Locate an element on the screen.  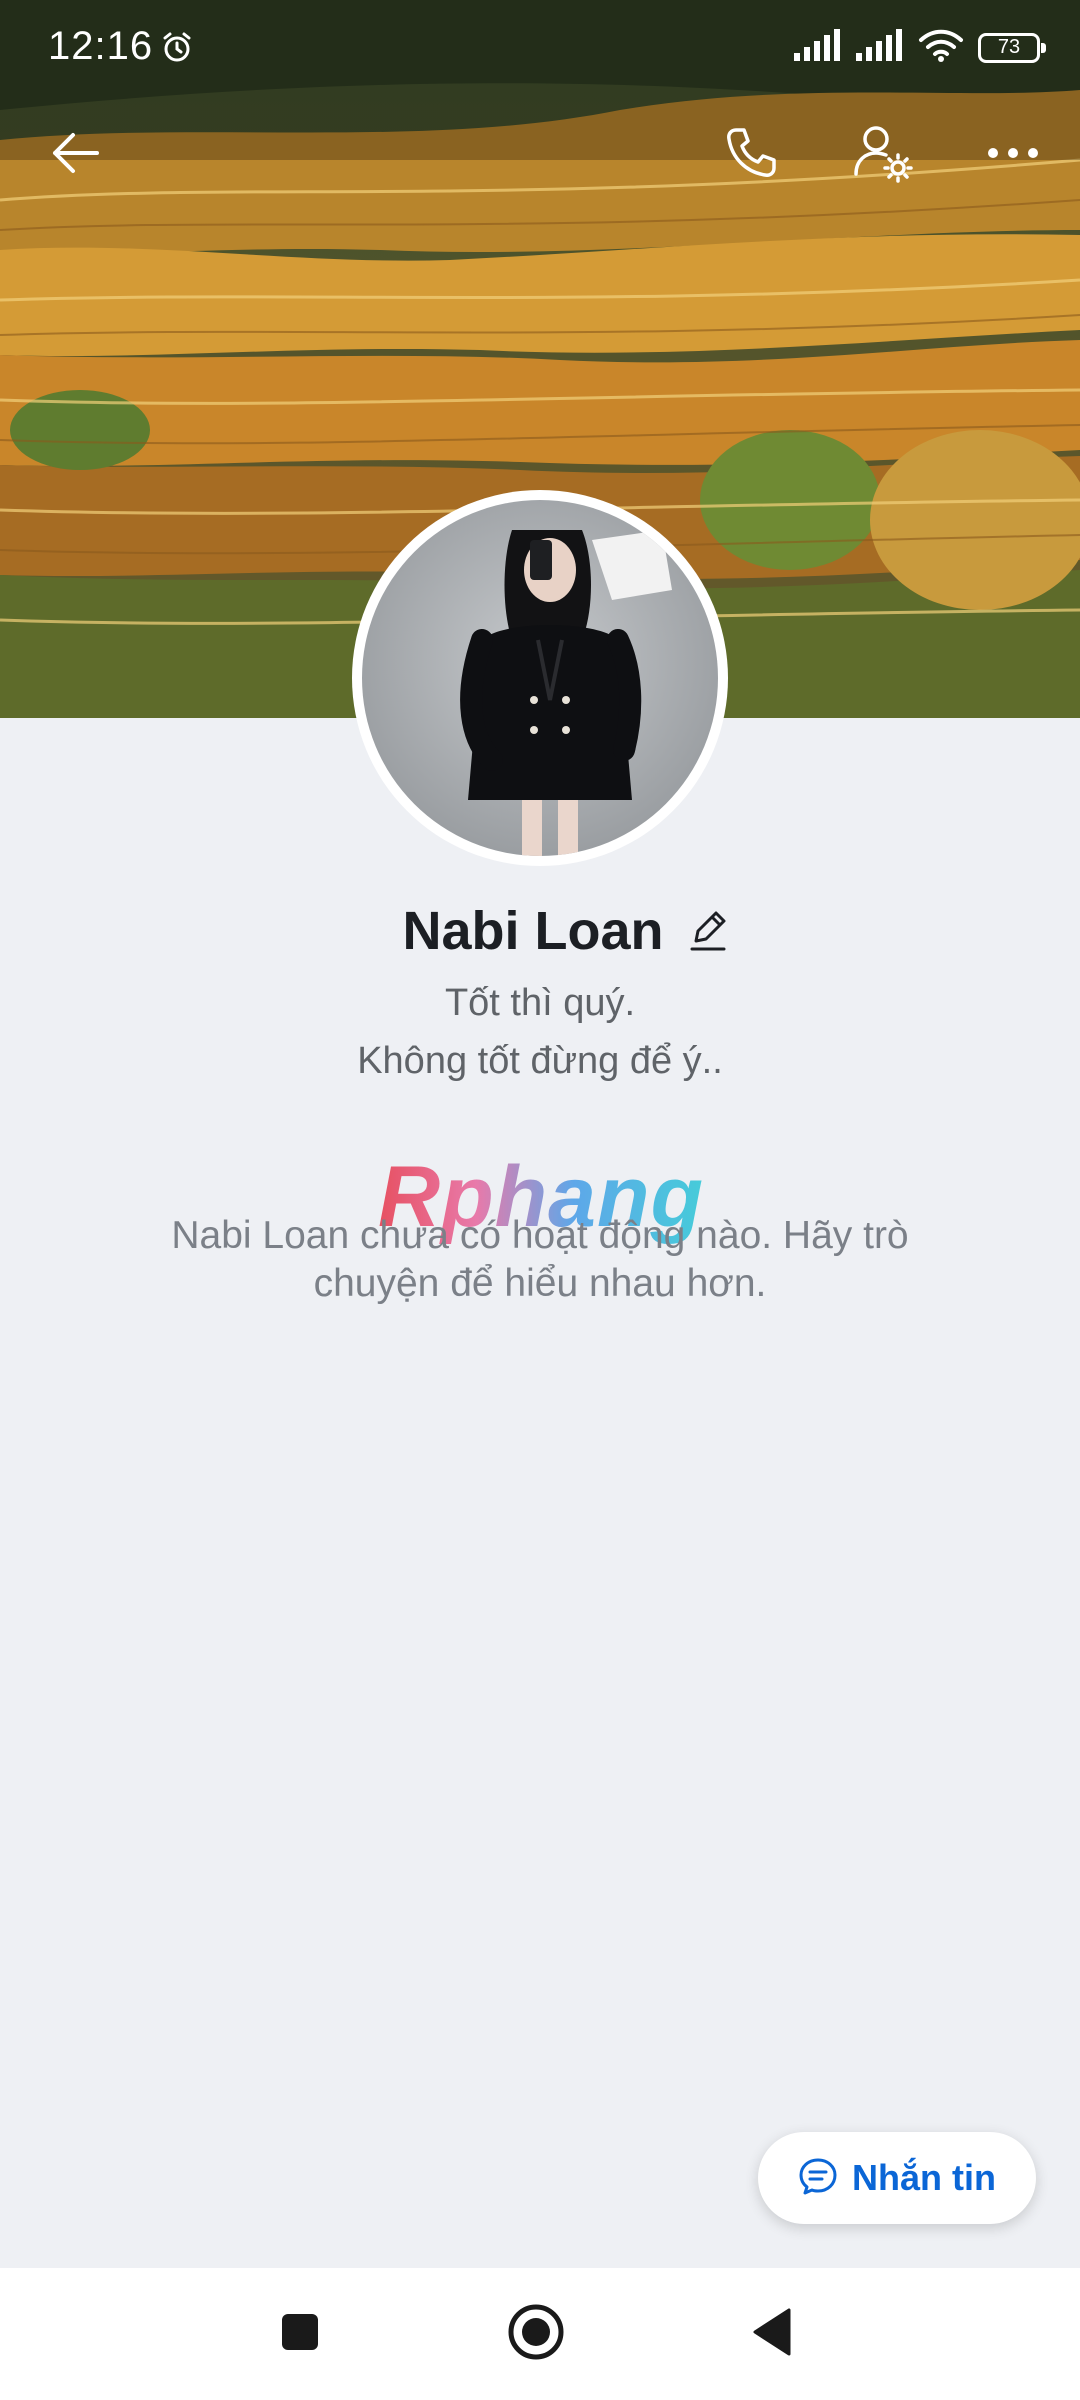
back-triangle-icon is located at coordinates (772, 2334).